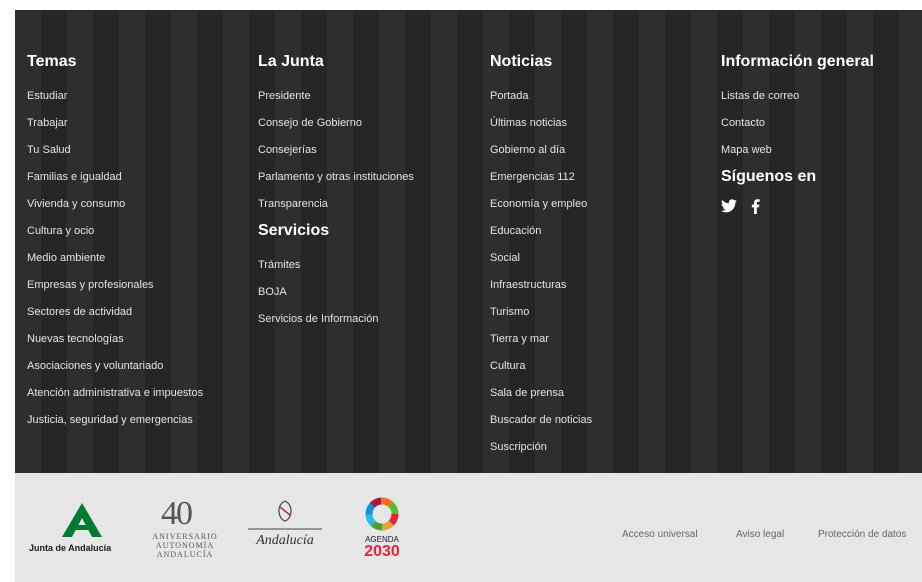 The image size is (922, 582). What do you see at coordinates (760, 96) in the screenshot?
I see `info-link-listas-correo: Listas de correo` at bounding box center [760, 96].